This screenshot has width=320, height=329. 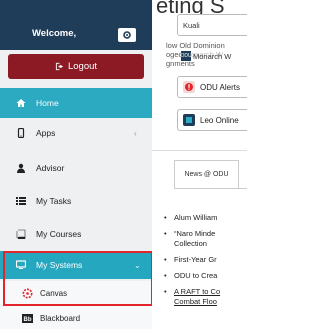 I want to click on sidebar-item-label: My Courses, so click(x=59, y=234).